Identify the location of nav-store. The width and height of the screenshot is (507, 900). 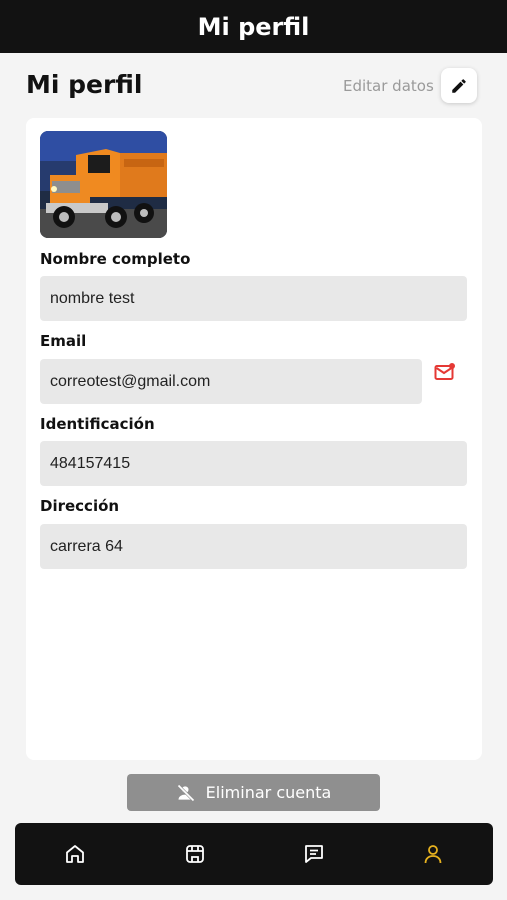
(195, 854).